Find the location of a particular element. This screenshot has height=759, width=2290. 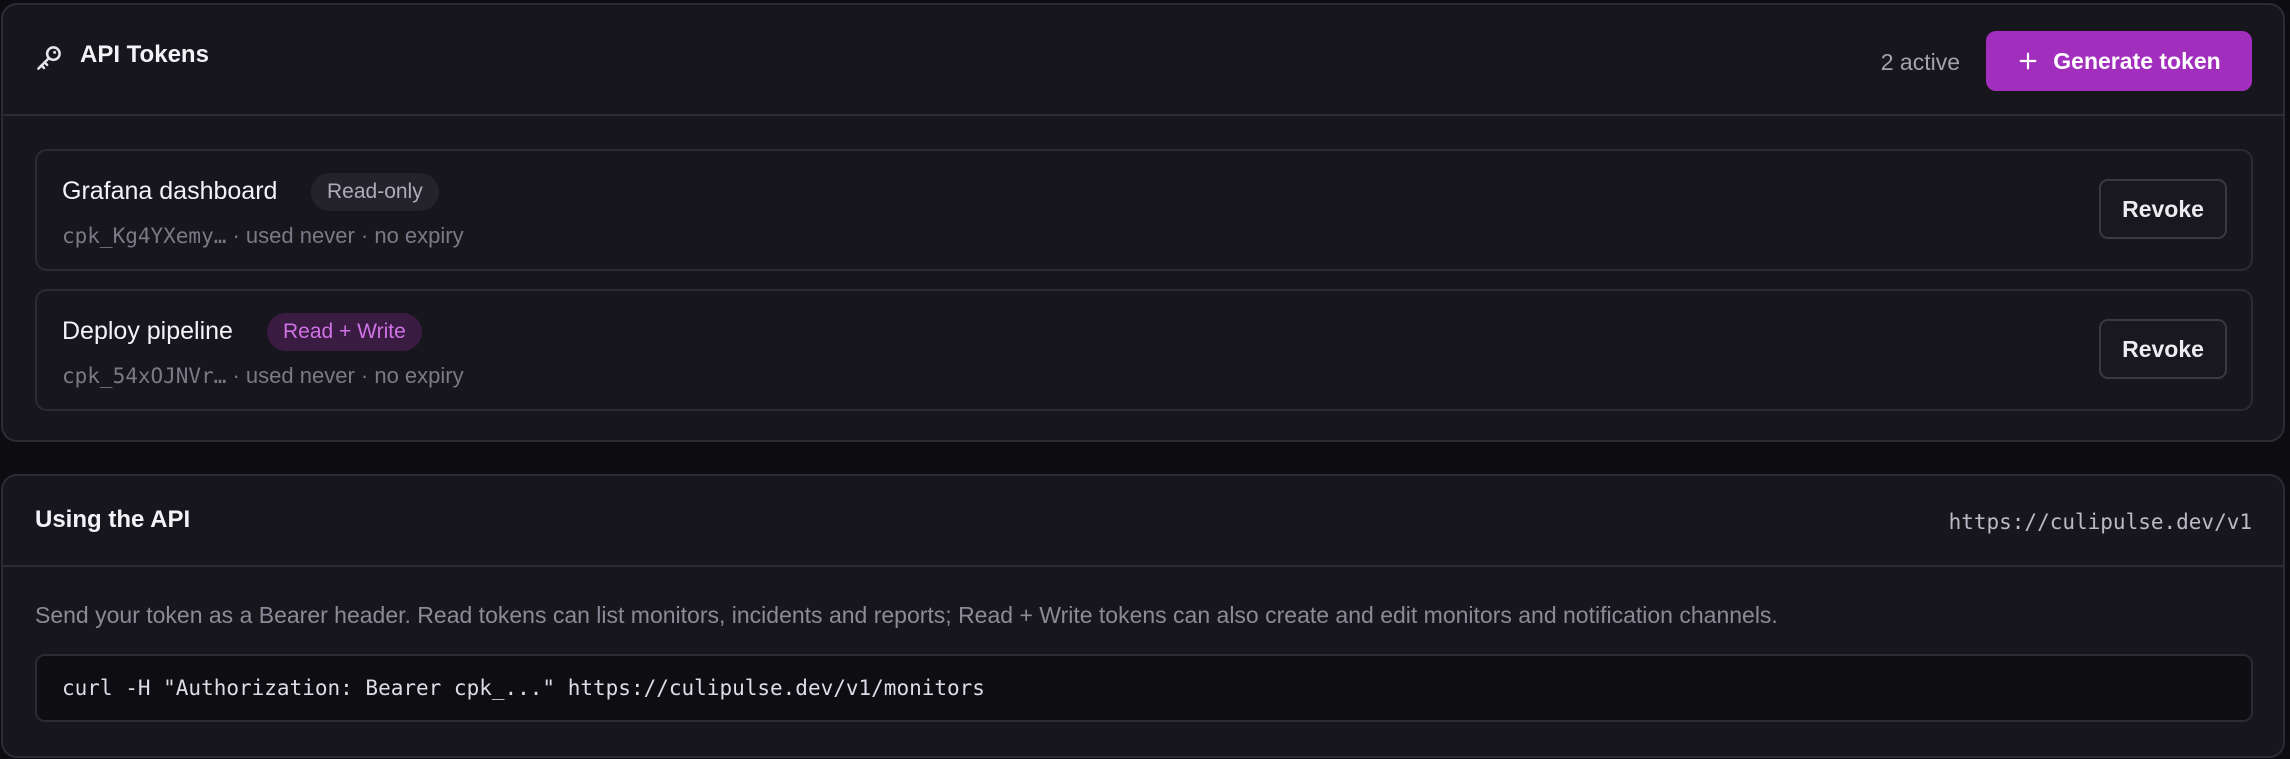

token-name: Grafana dashboard is located at coordinates (170, 191).